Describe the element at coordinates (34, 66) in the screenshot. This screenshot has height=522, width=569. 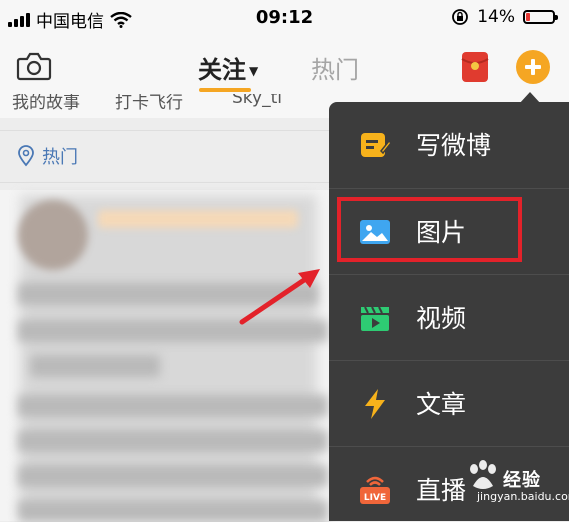
I see `camera-icon` at that location.